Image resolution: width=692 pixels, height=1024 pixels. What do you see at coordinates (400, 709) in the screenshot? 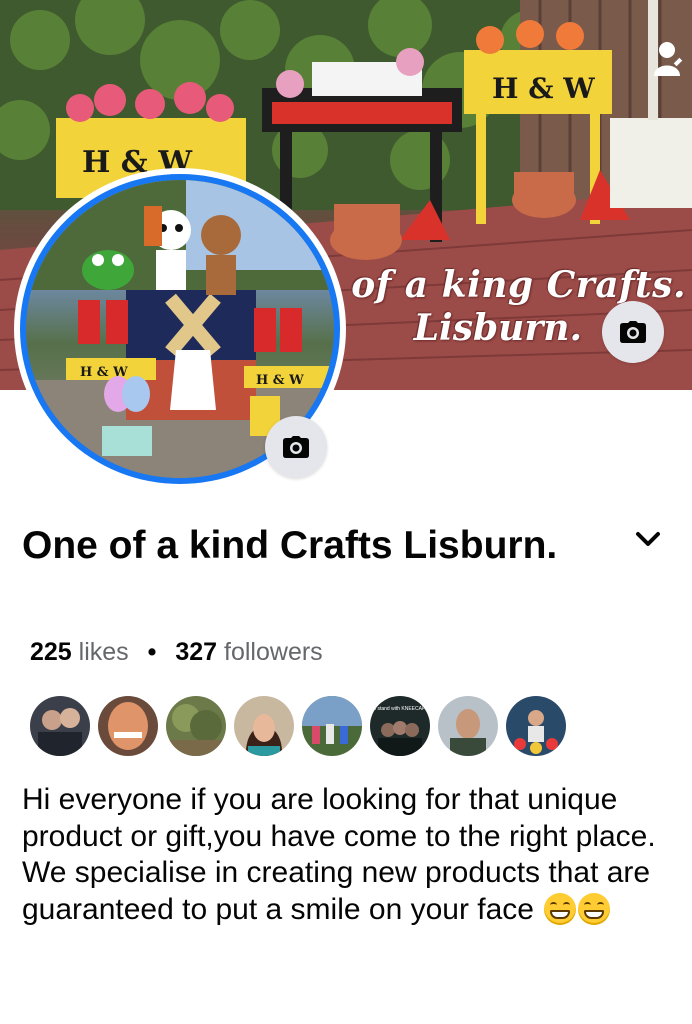
I see `avatar-badge-text: I stand with KNEECAP` at bounding box center [400, 709].